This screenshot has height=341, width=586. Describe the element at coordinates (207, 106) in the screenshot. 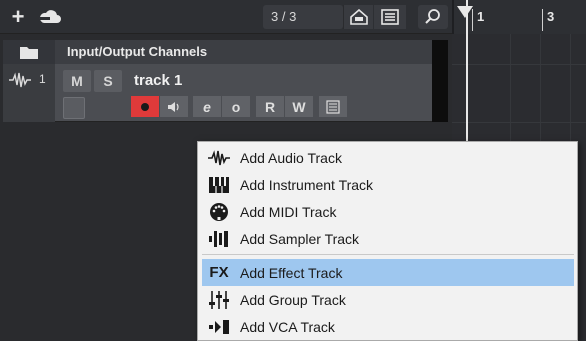

I see `edit-channel-button: e` at that location.